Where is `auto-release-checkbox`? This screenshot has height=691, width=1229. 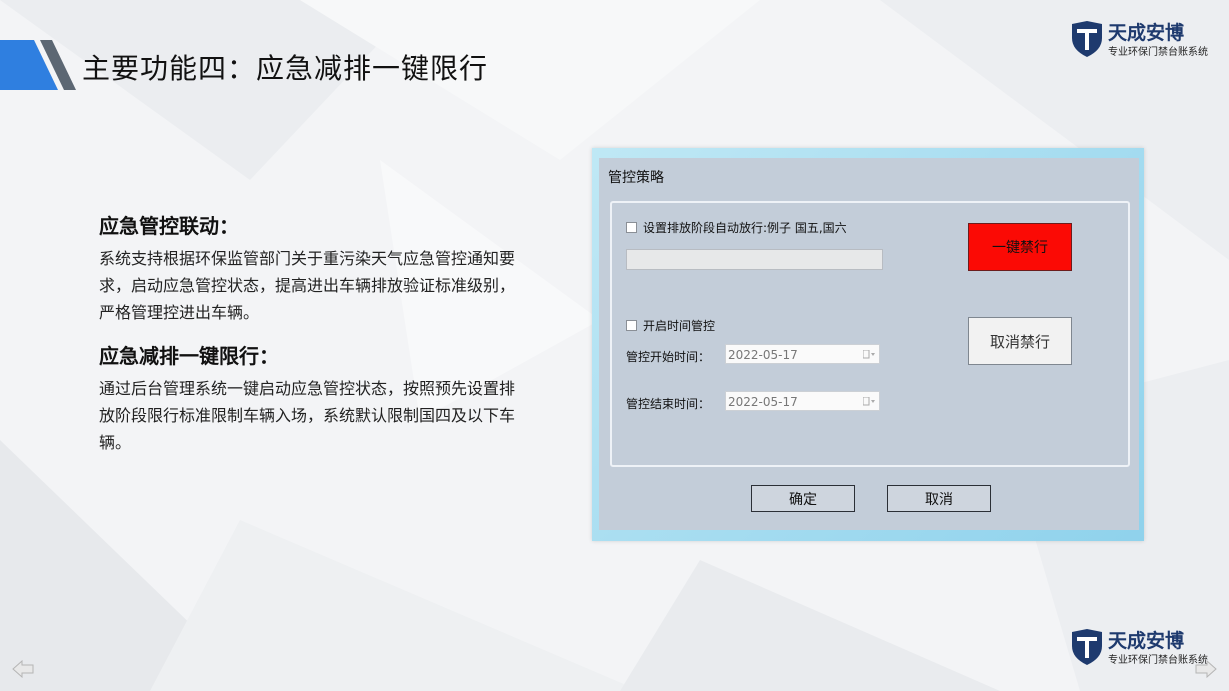 auto-release-checkbox is located at coordinates (631, 227).